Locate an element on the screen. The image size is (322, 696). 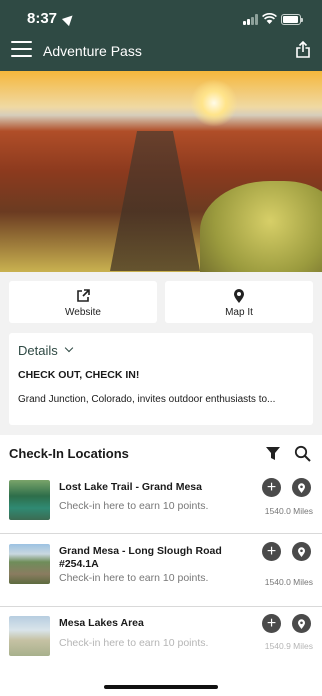
website-button: Website is located at coordinates (83, 302).